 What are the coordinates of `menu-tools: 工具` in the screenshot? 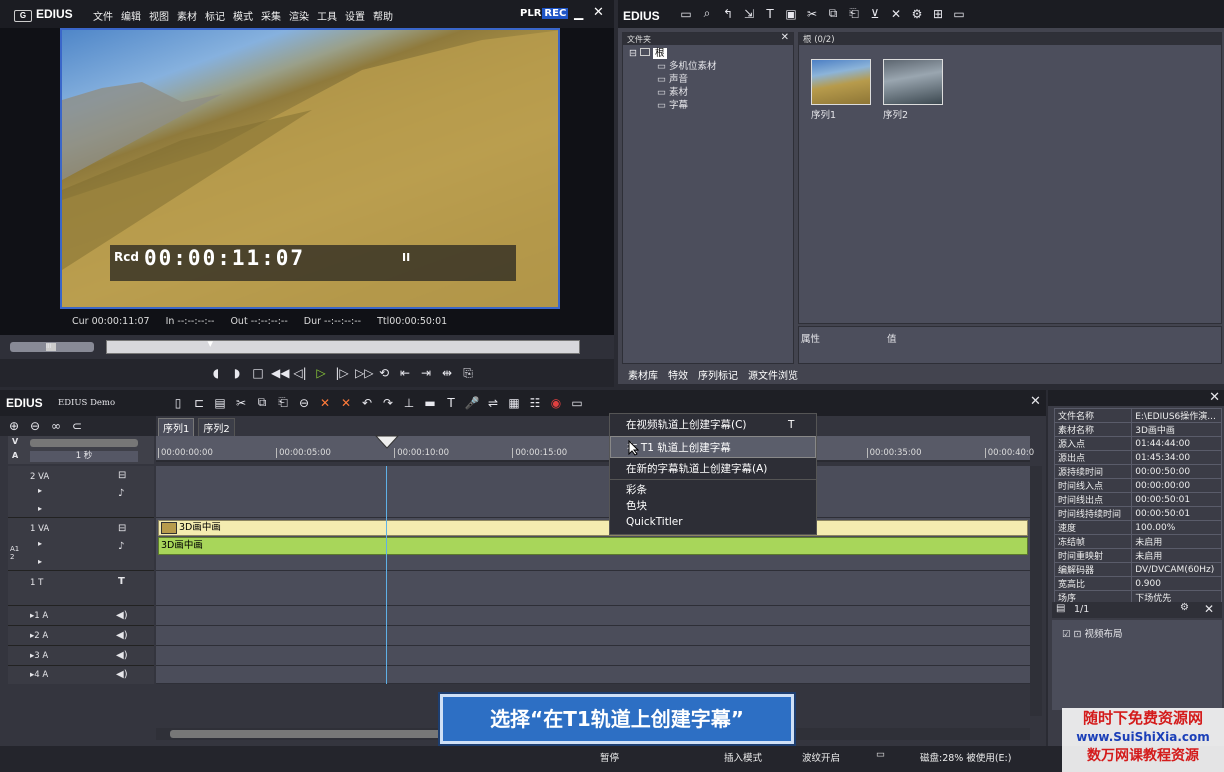 It's located at (327, 15).